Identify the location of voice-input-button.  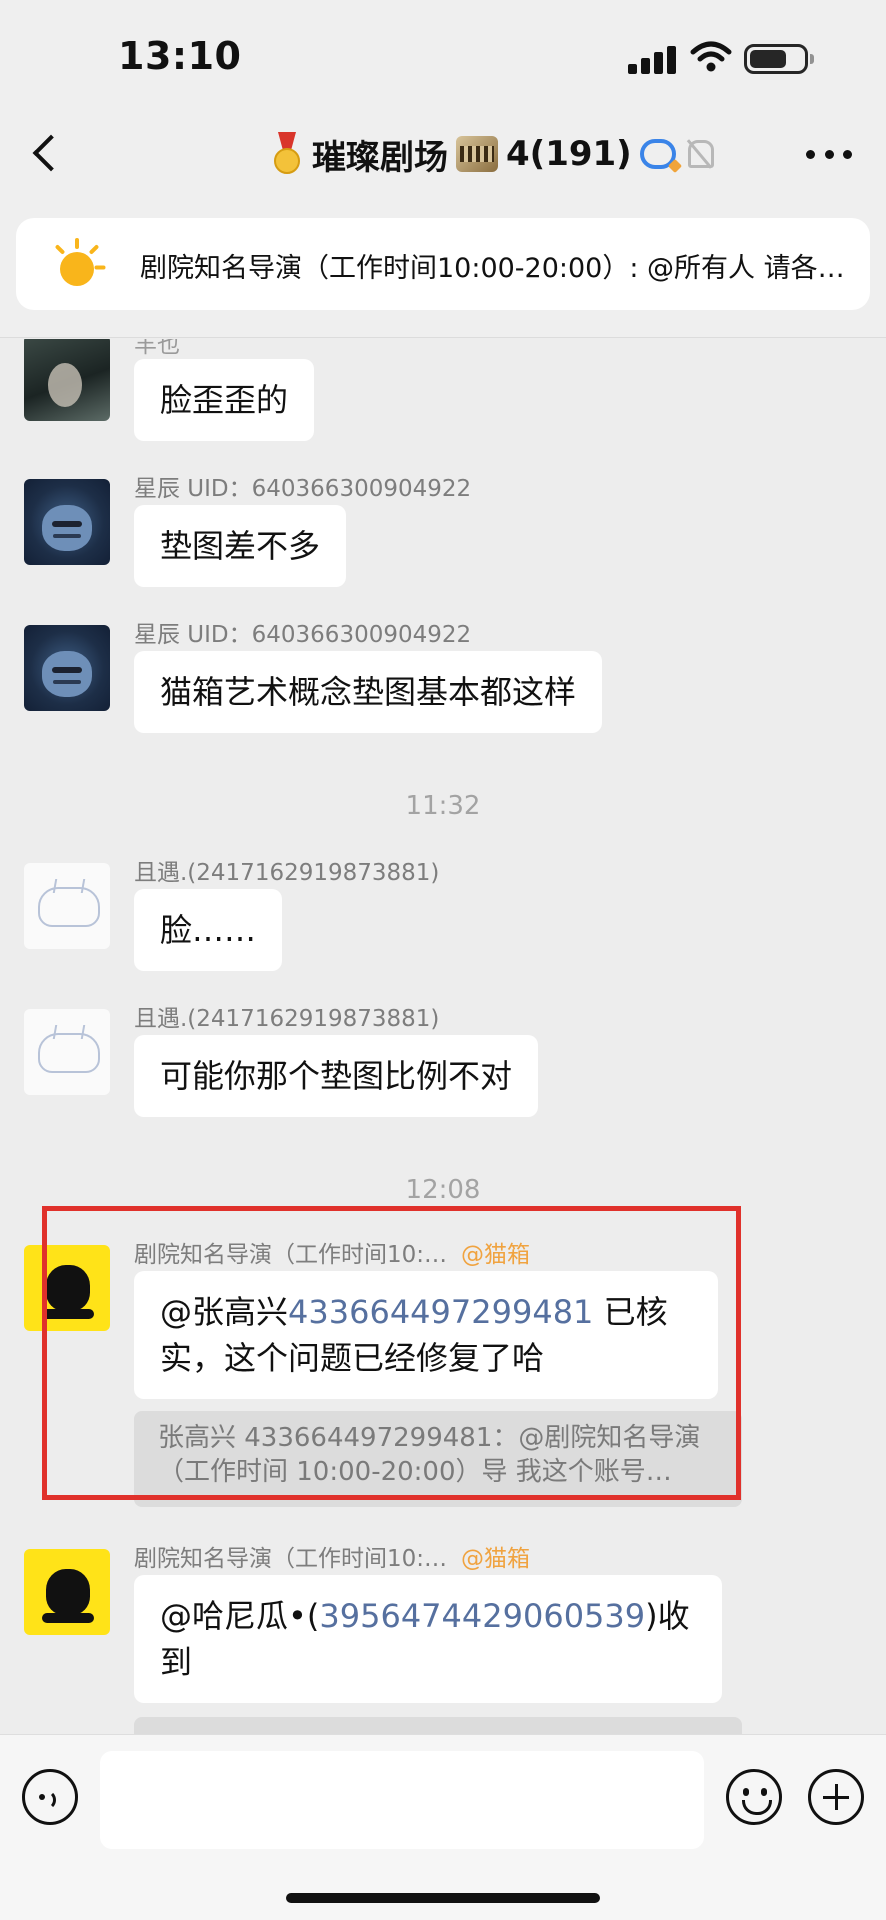
(50, 1797).